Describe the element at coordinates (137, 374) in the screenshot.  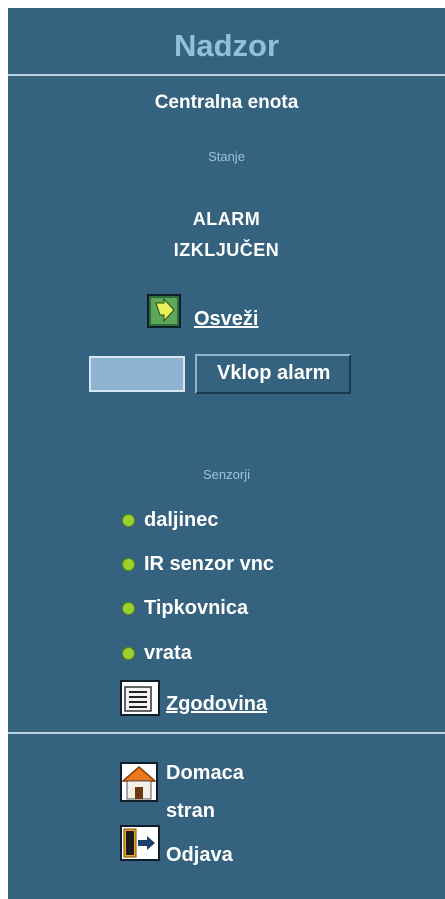
I see `alarm-code-input` at that location.